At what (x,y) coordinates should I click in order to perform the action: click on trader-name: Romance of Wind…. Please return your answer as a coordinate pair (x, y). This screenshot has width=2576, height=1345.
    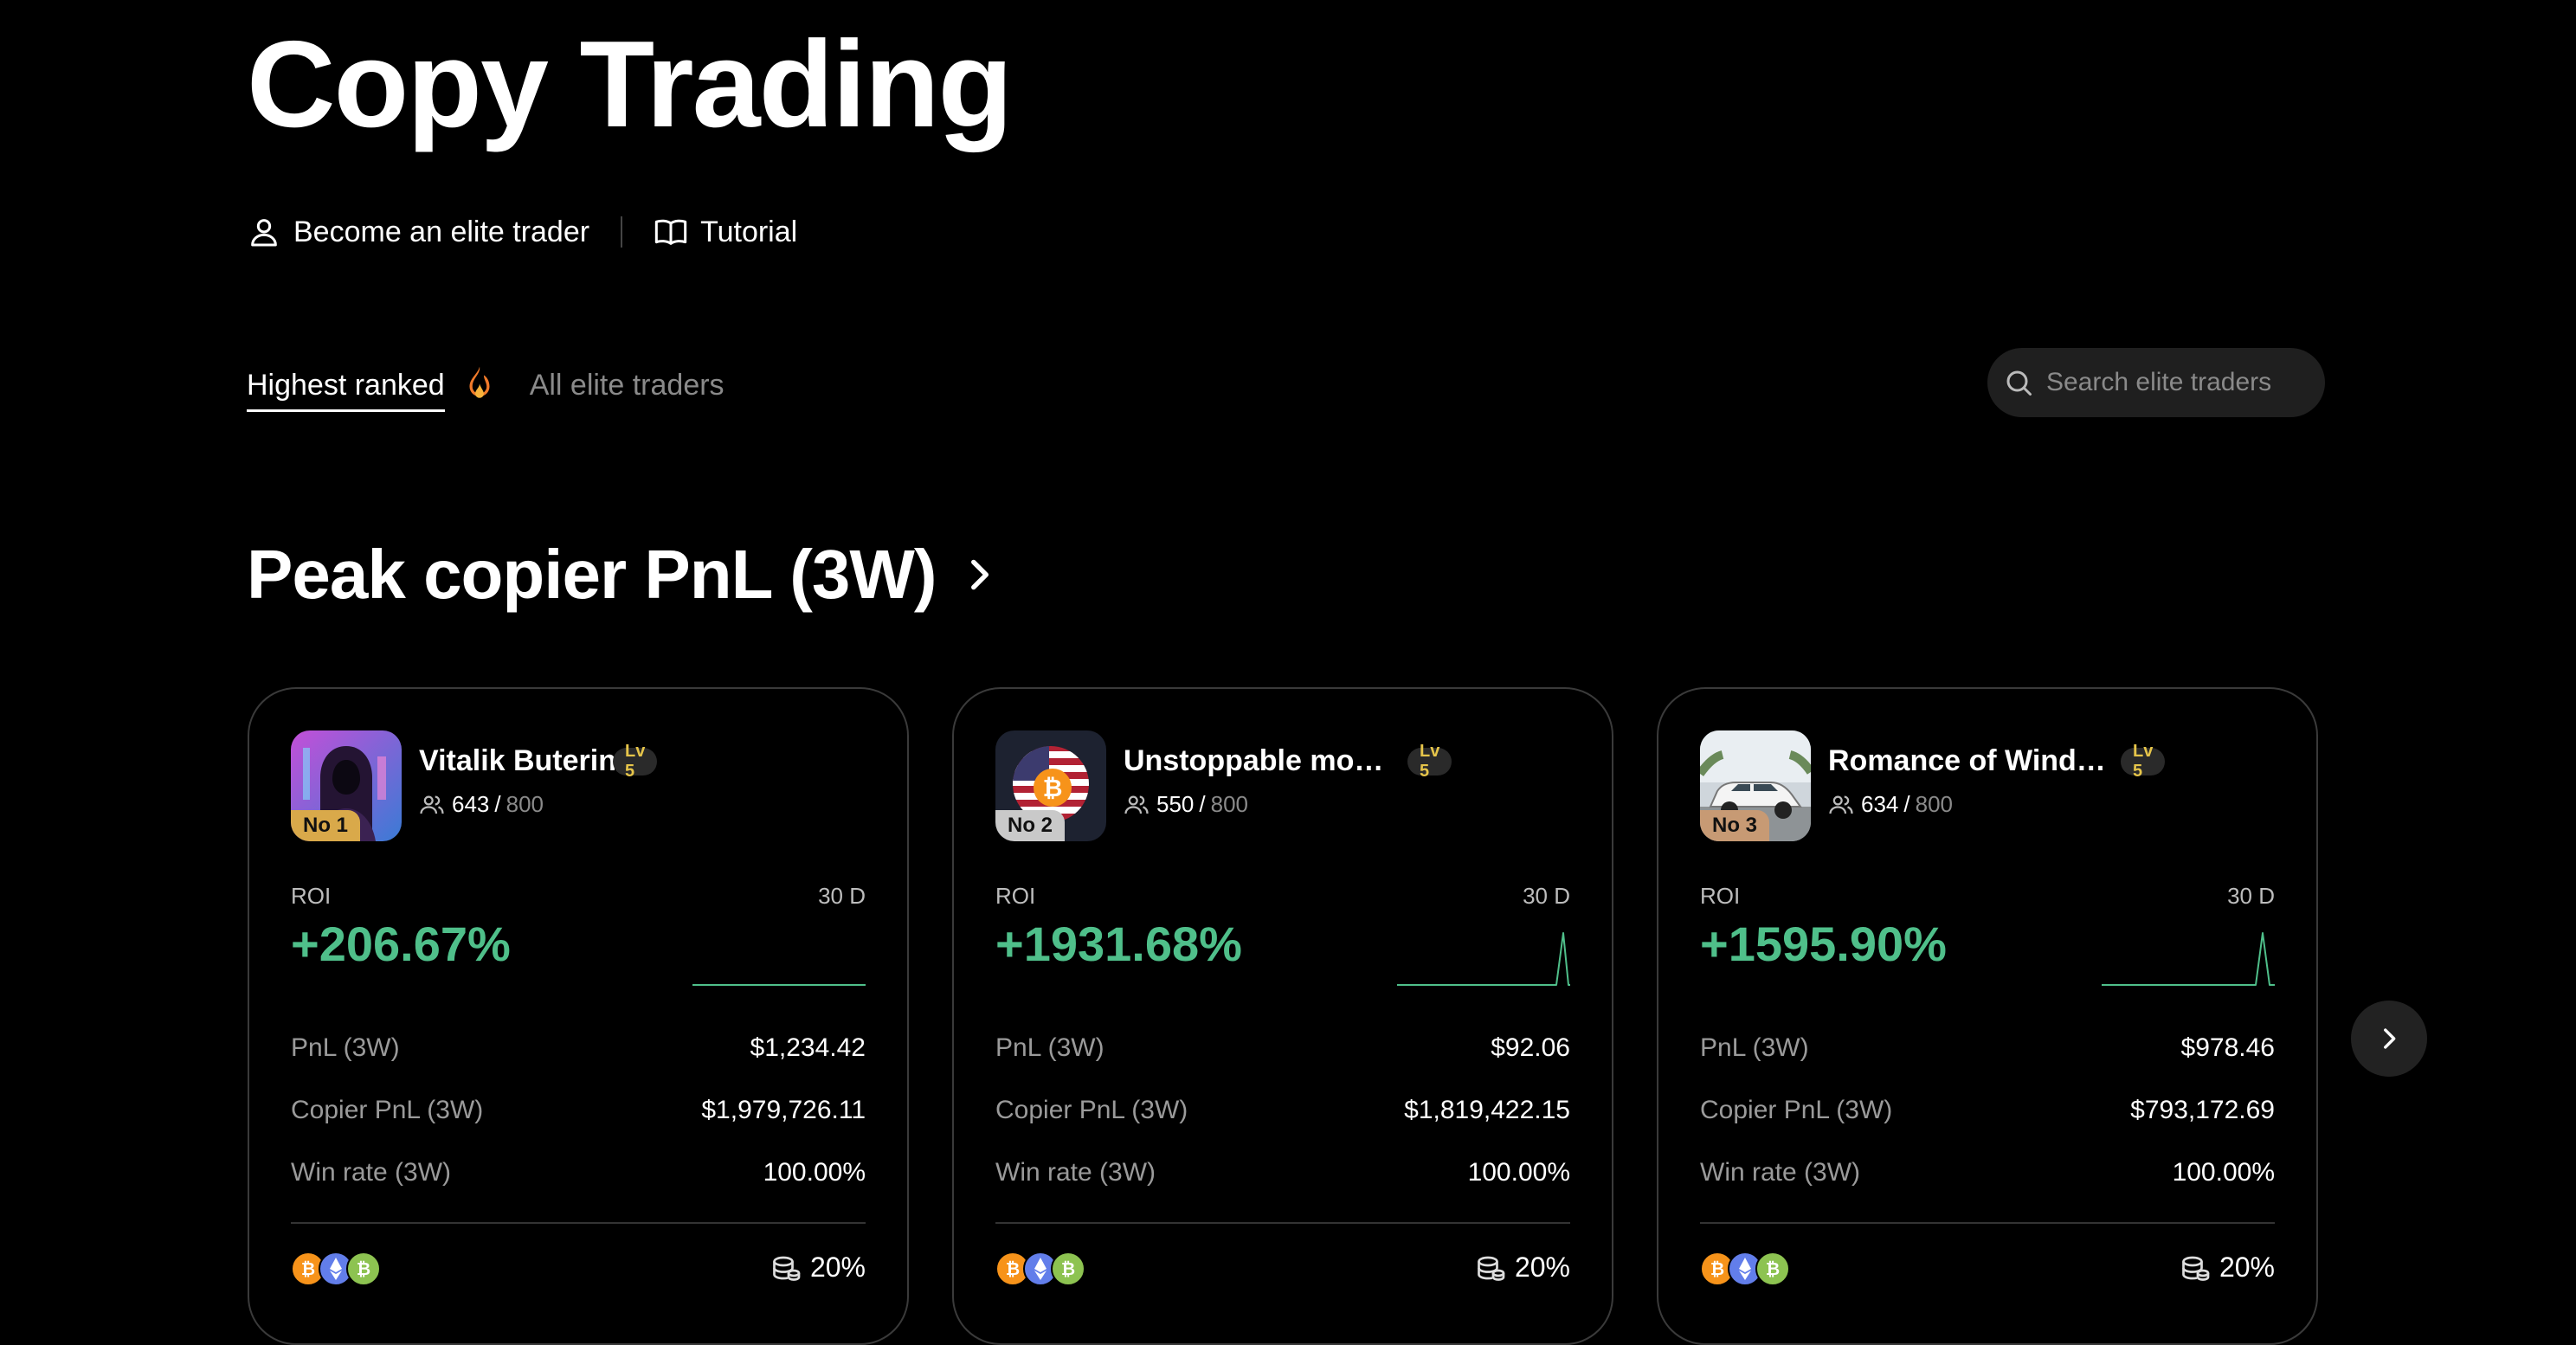
    Looking at the image, I should click on (1967, 761).